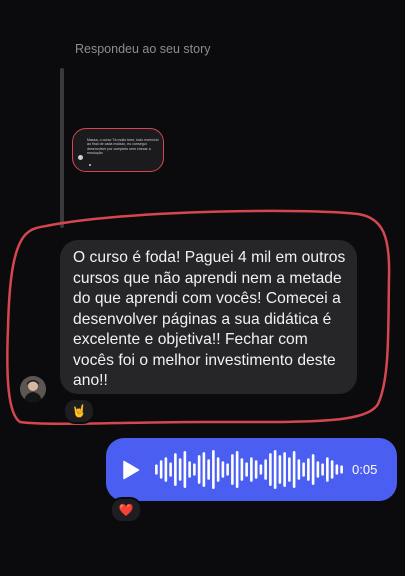 The image size is (405, 576). I want to click on audio-message-bubble: 0:05, so click(251, 469).